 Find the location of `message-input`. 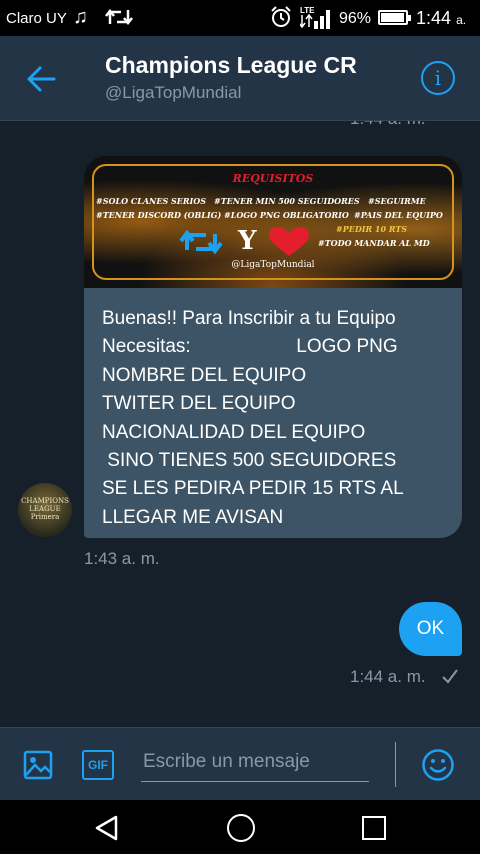

message-input is located at coordinates (255, 762).